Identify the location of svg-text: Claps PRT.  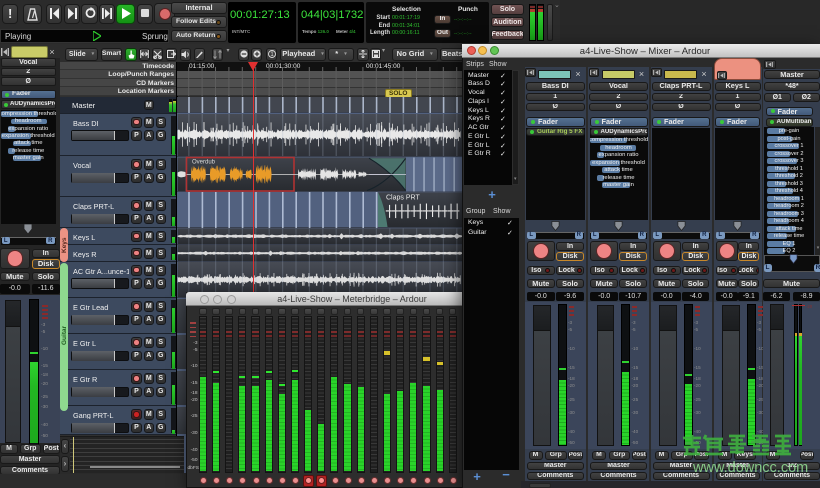
(403, 198).